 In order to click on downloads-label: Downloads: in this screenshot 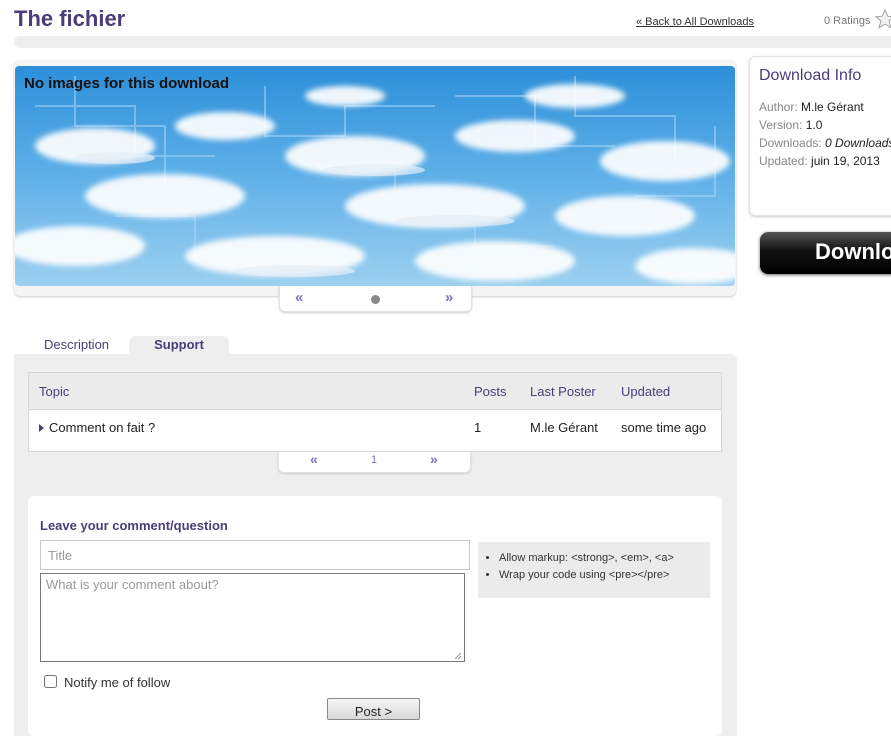, I will do `click(790, 143)`.